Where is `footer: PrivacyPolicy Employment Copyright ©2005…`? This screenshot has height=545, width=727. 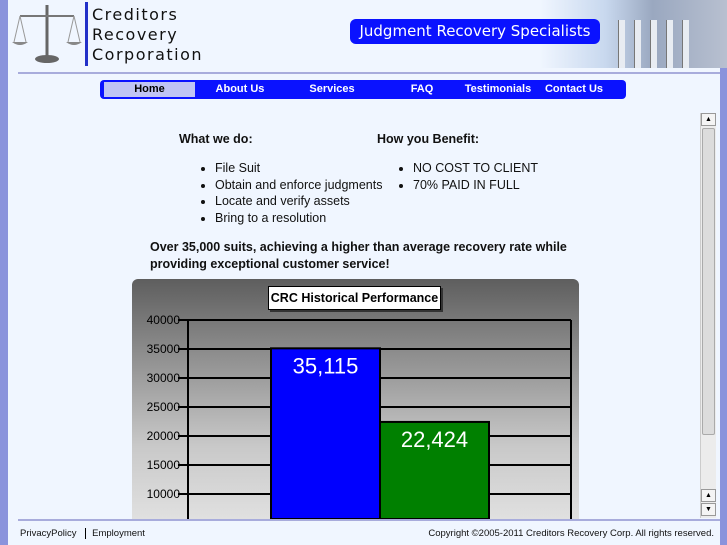 footer: PrivacyPolicy Employment Copyright ©2005… is located at coordinates (367, 533).